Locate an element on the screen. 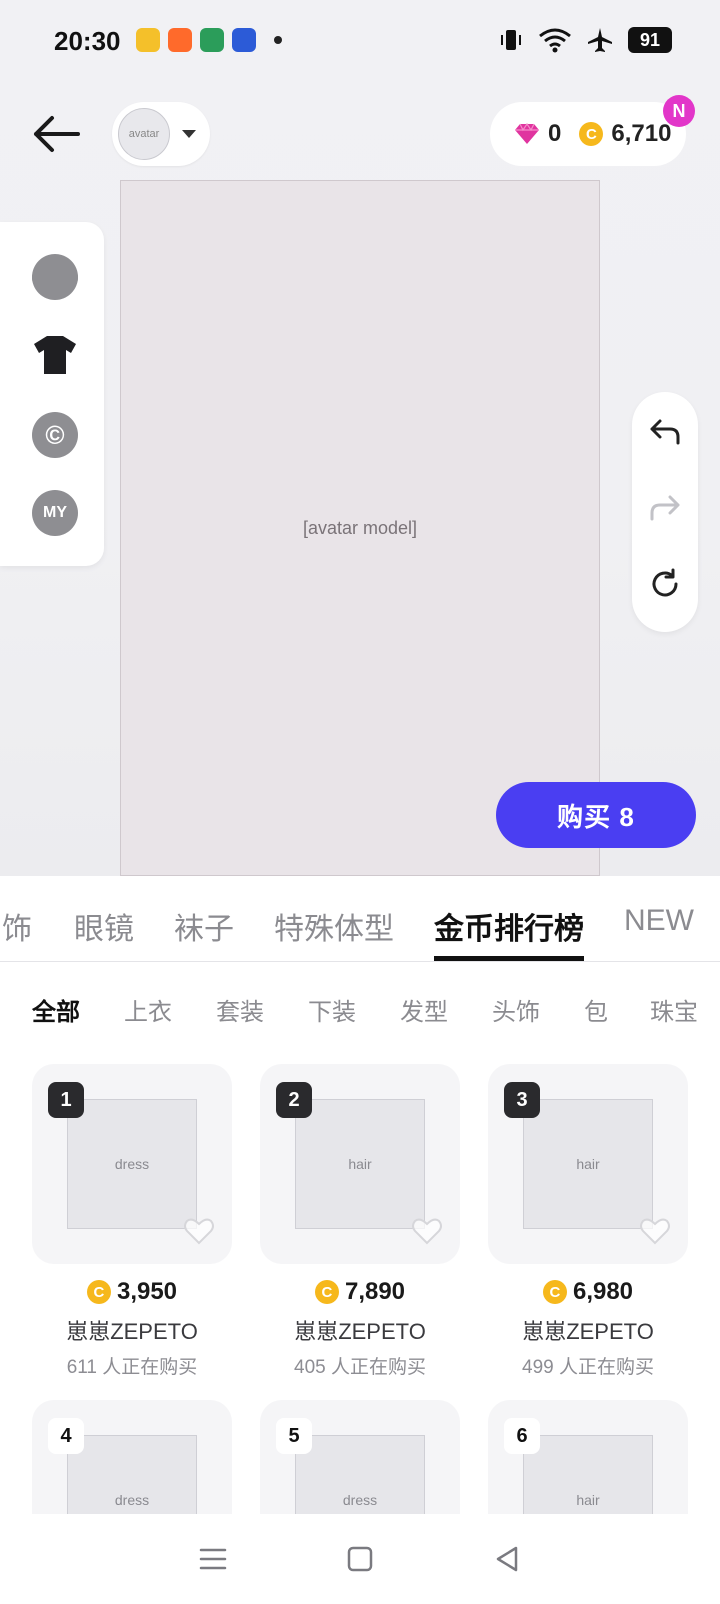 The width and height of the screenshot is (720, 1604). diamond-count: 0 is located at coordinates (555, 133).